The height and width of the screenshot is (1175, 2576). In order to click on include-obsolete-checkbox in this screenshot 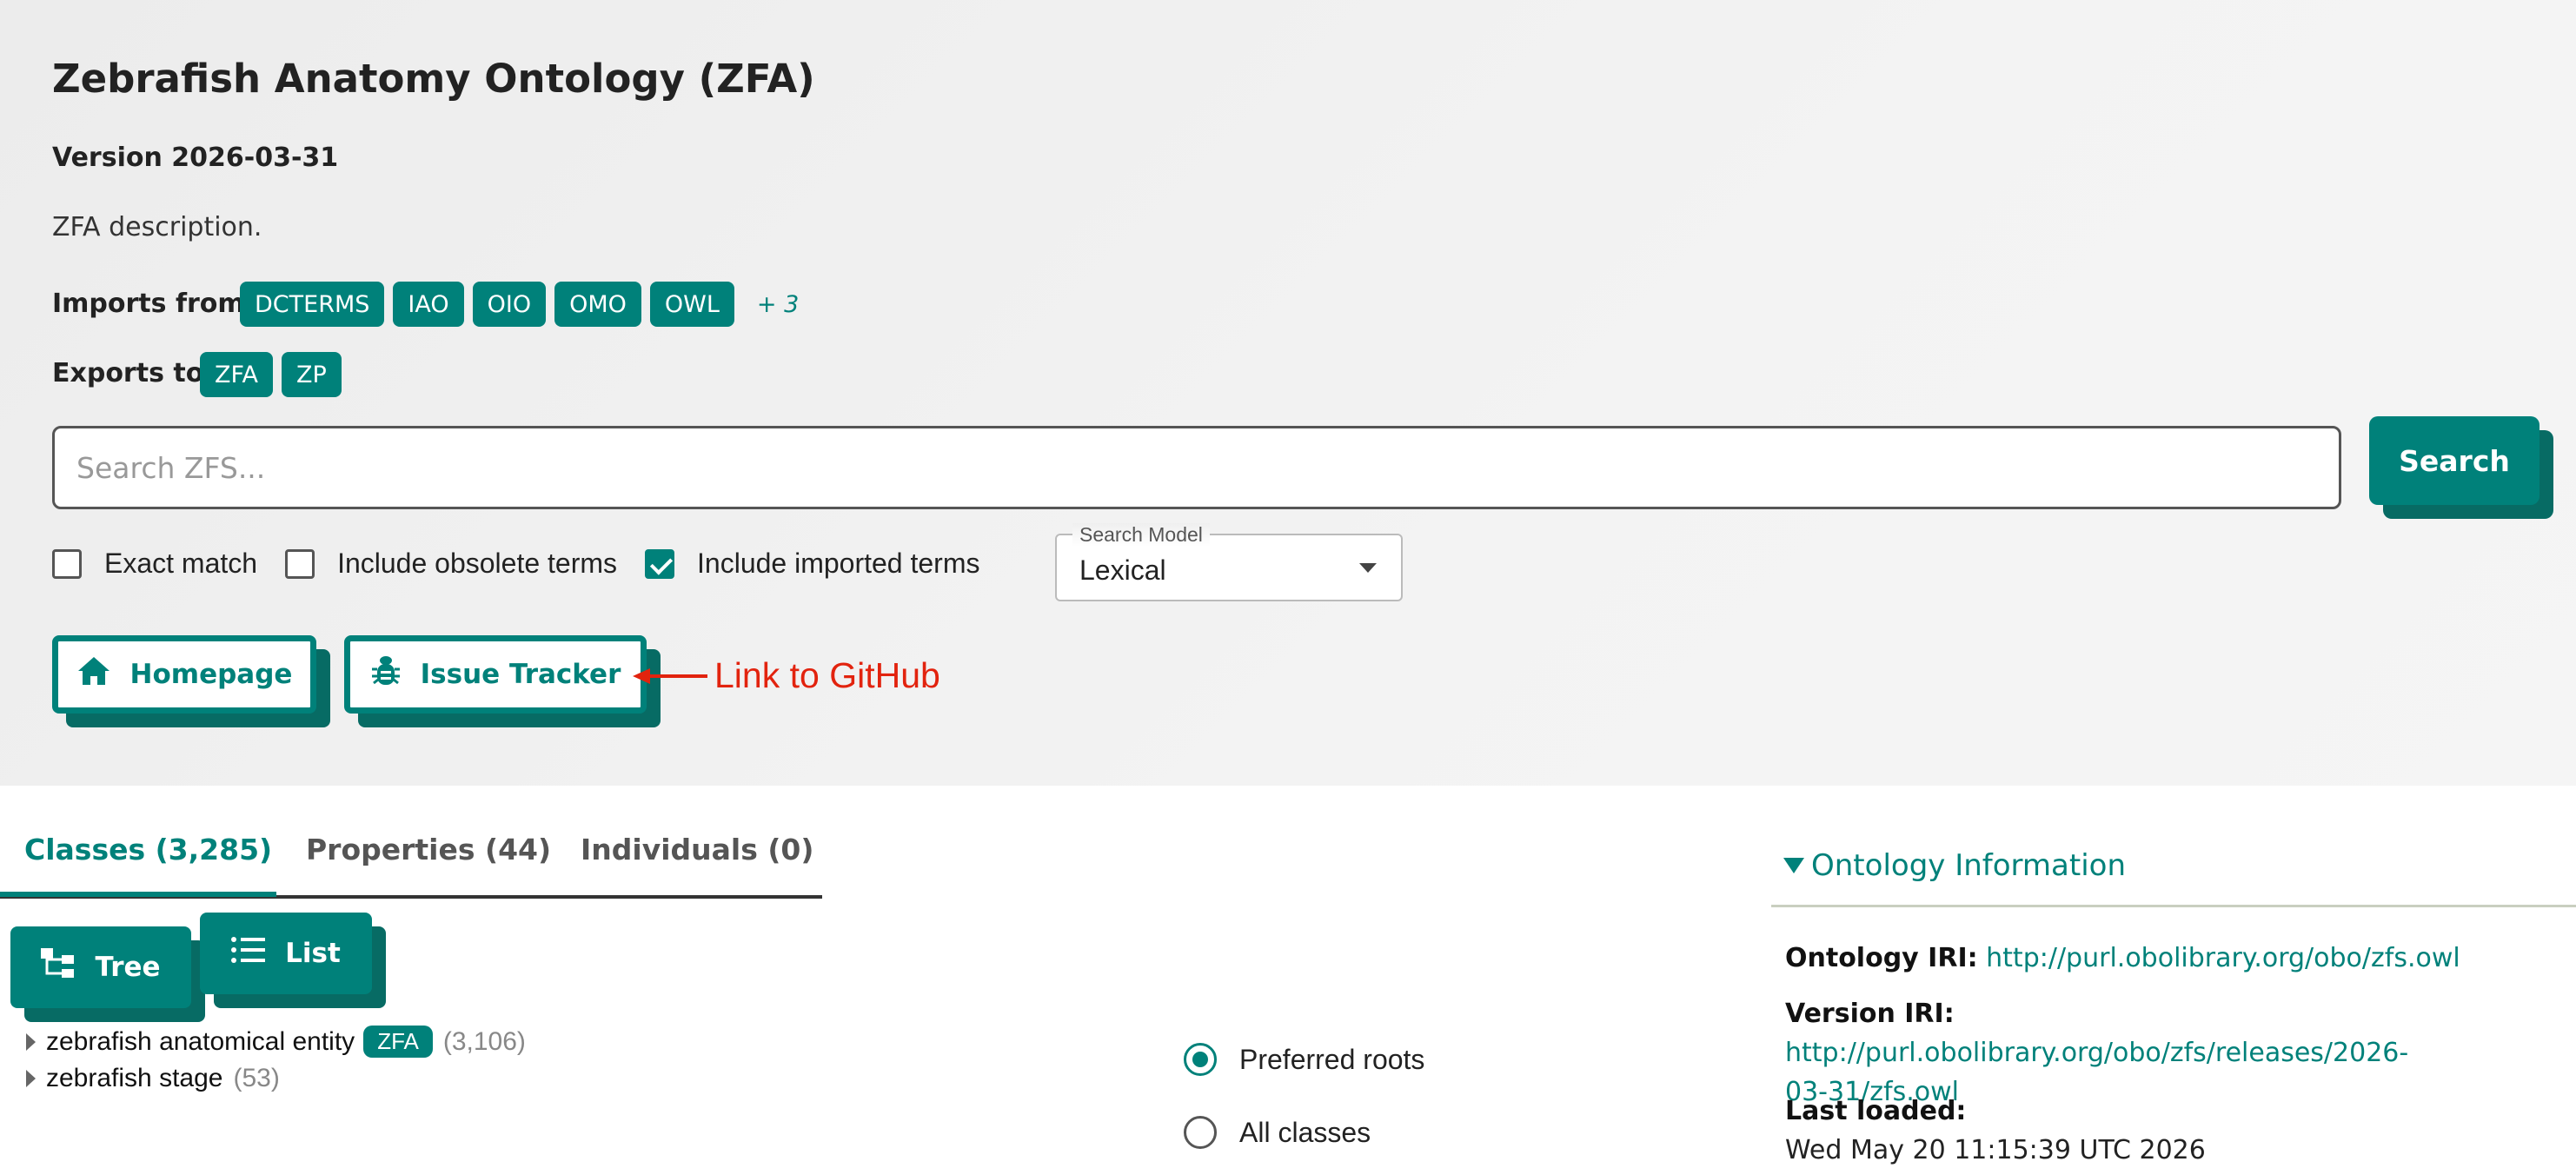, I will do `click(300, 563)`.